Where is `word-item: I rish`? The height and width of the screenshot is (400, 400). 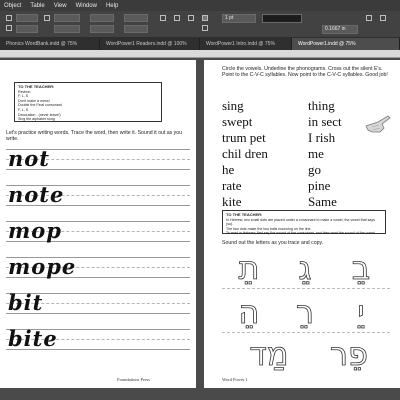
word-item: I rish is located at coordinates (322, 137).